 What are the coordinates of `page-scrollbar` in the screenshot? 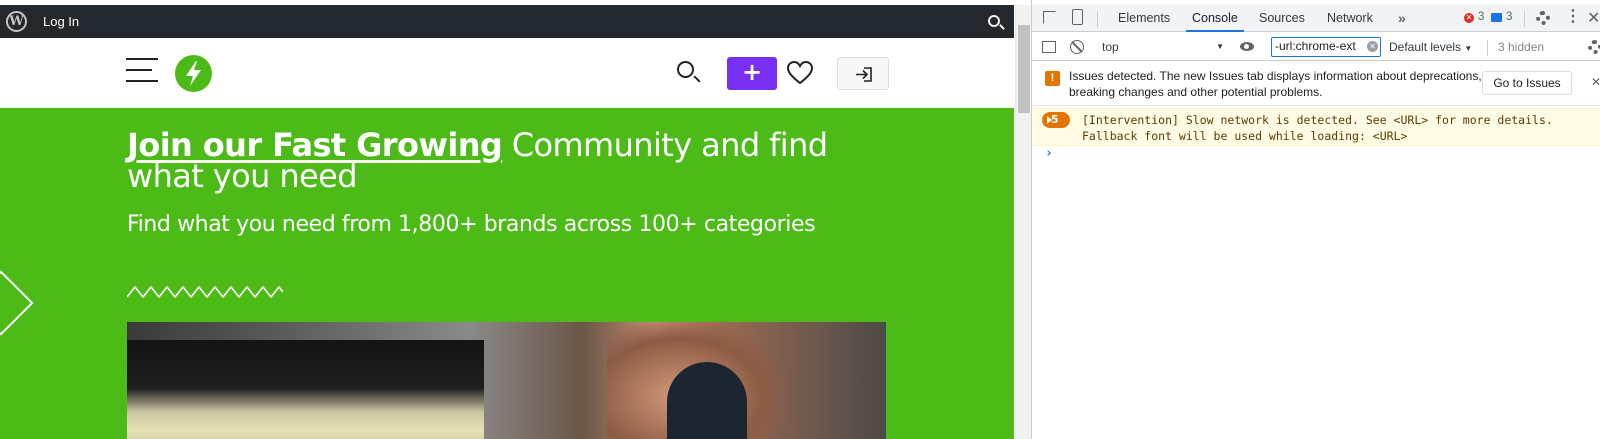 It's located at (1023, 222).